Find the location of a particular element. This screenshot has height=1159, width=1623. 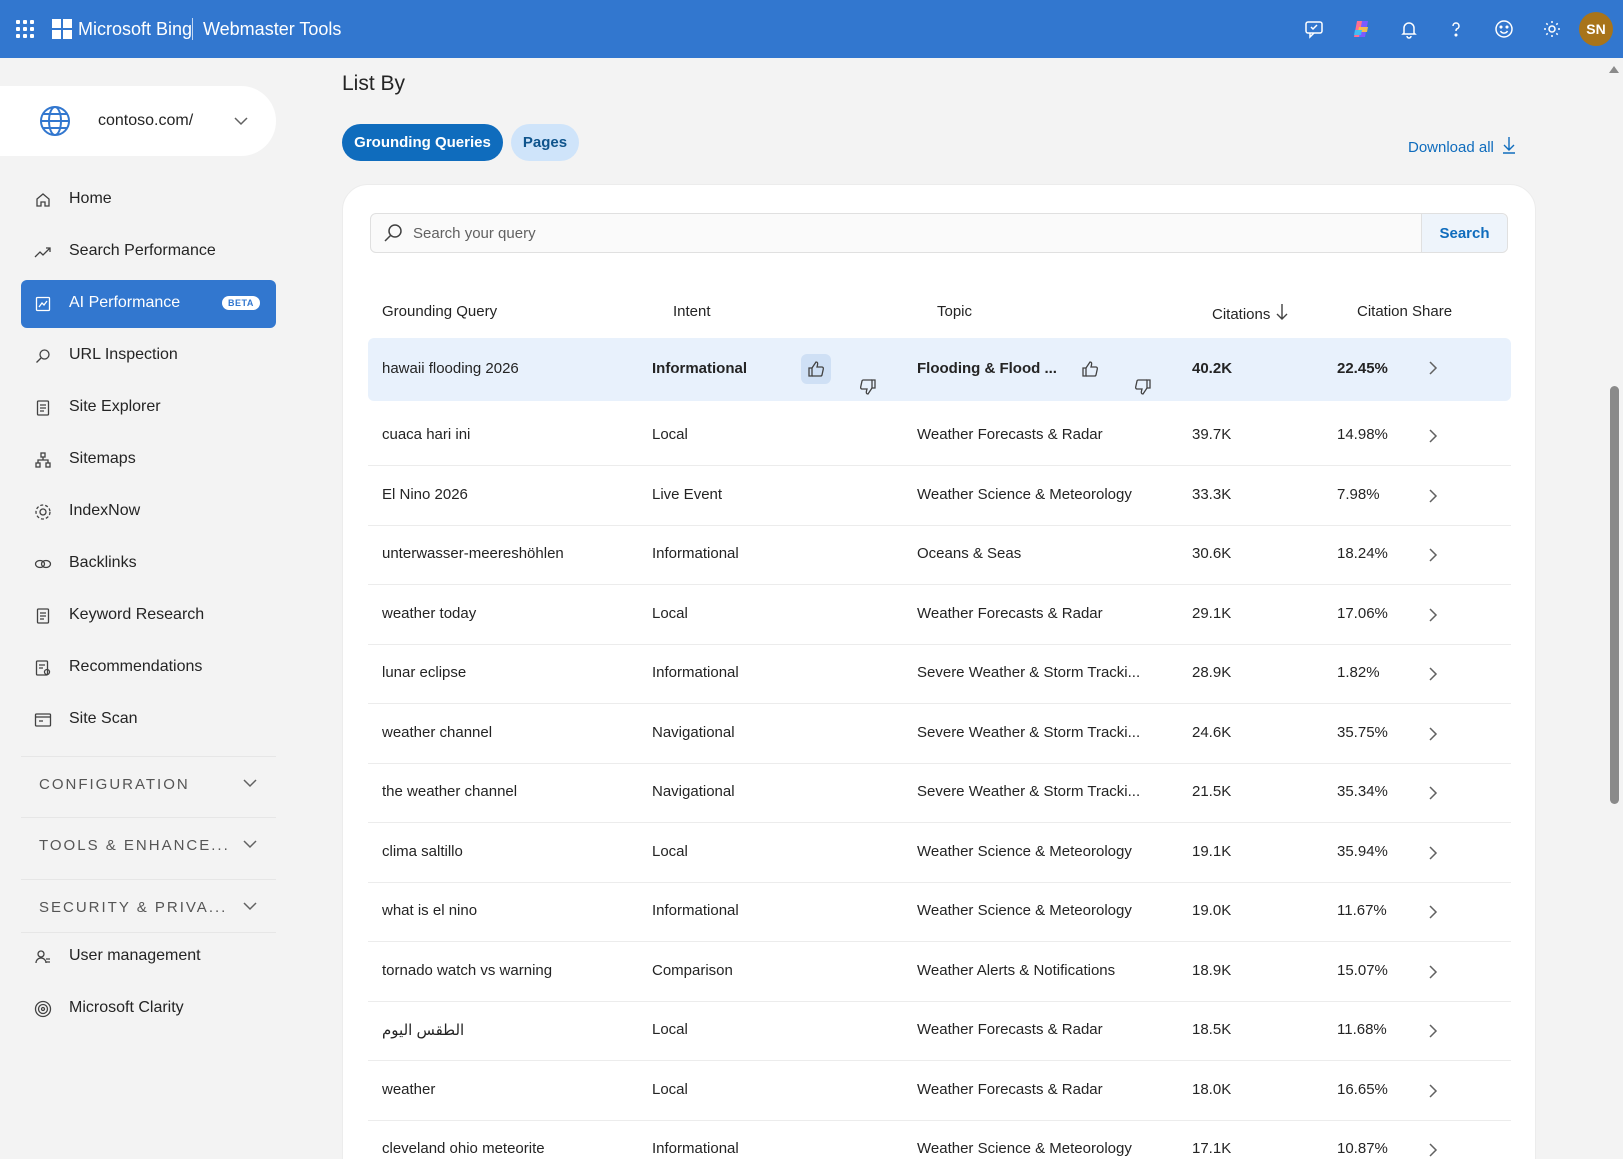

sidebar-item-recommendations: Recommendations is located at coordinates (148, 668).